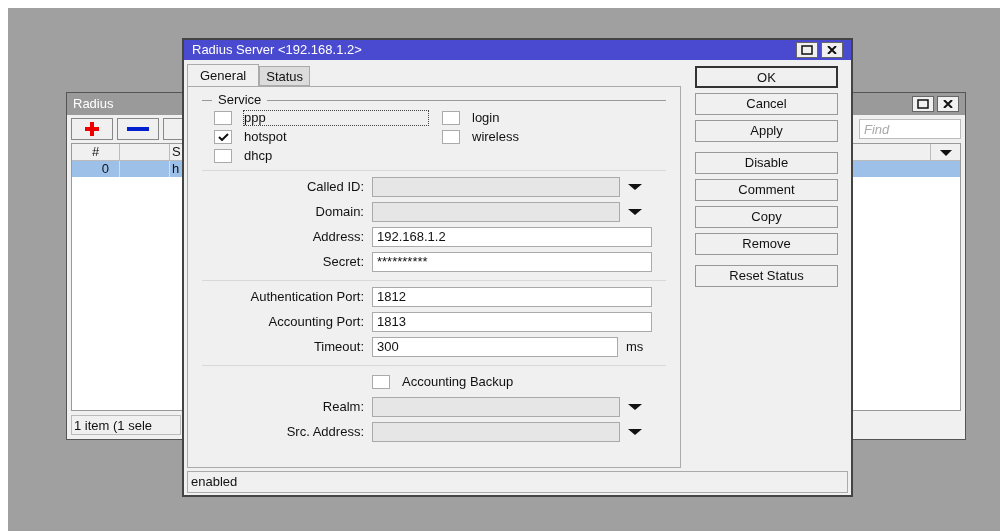 Image resolution: width=1006 pixels, height=531 pixels. I want to click on dialog-button: Apply, so click(766, 131).